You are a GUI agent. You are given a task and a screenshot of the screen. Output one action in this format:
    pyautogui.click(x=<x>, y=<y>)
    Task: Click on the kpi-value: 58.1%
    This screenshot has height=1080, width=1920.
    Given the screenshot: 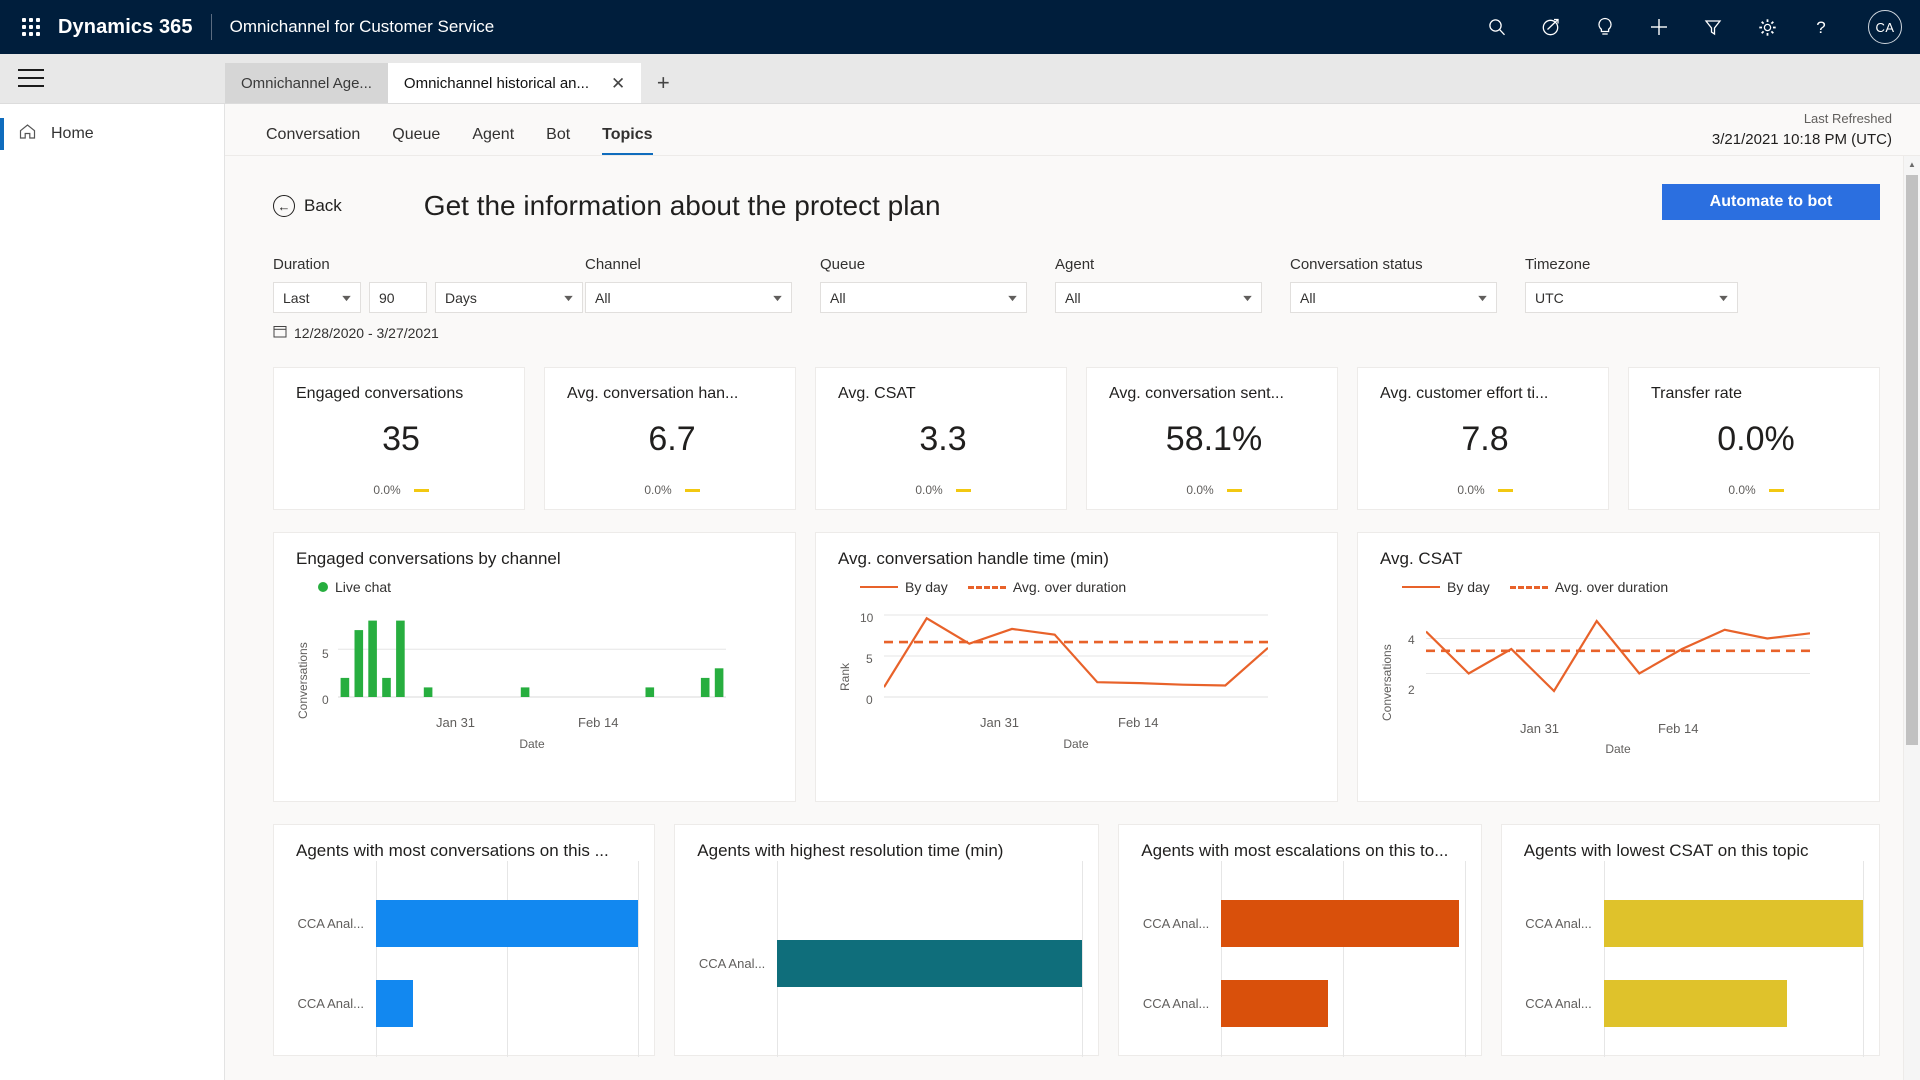 What is the action you would take?
    pyautogui.click(x=1214, y=438)
    